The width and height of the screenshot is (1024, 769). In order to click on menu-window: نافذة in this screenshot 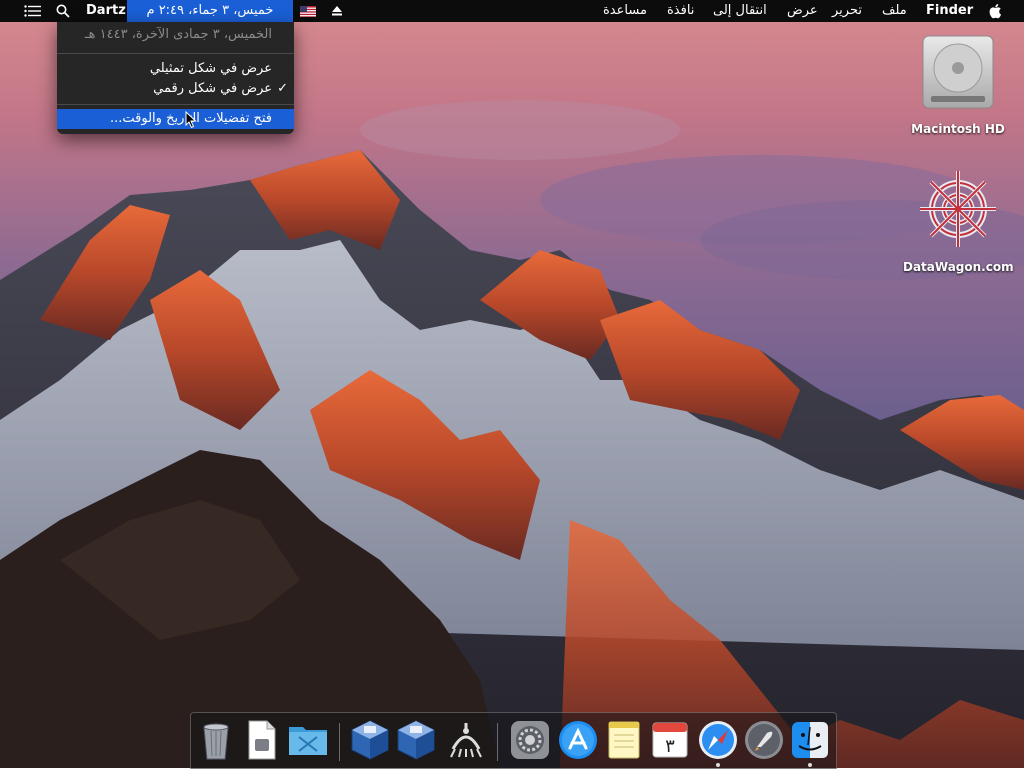, I will do `click(680, 11)`.